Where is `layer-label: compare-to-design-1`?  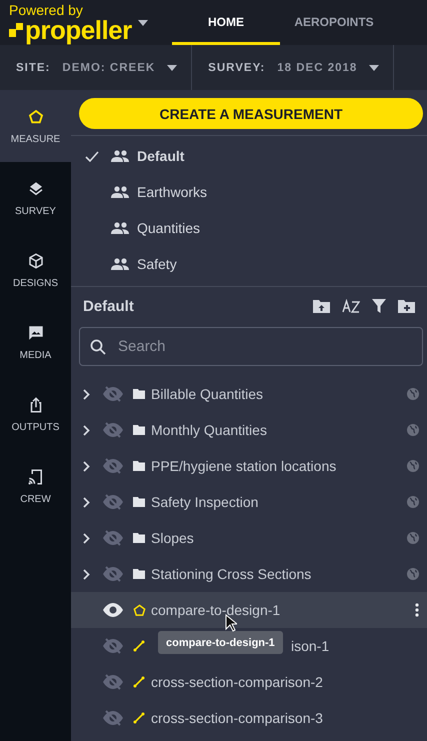
layer-label: compare-to-design-1 is located at coordinates (216, 610).